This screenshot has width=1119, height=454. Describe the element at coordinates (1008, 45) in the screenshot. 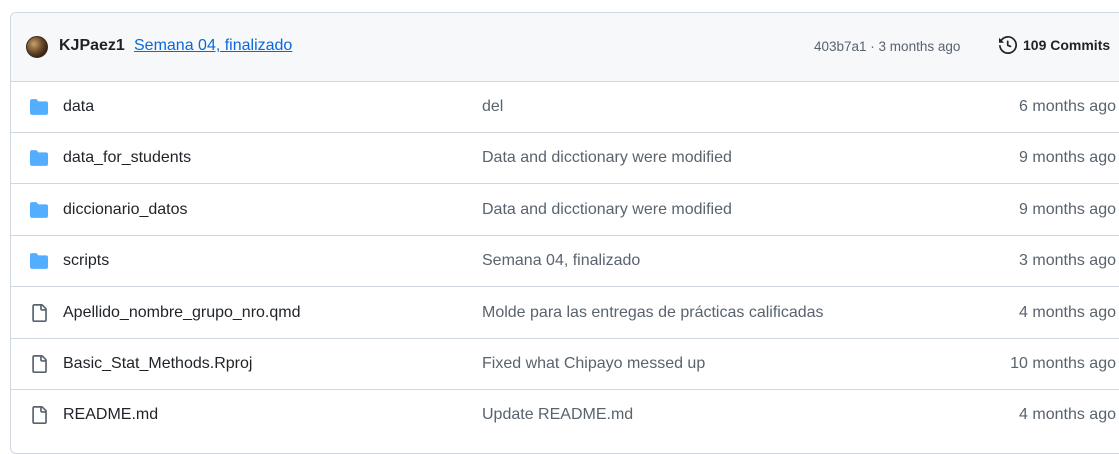

I see `history-icon` at that location.